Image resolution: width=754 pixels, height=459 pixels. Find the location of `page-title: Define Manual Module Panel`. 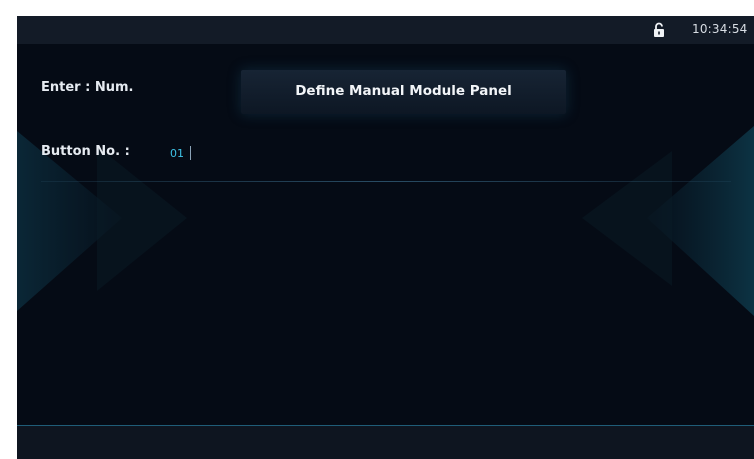

page-title: Define Manual Module Panel is located at coordinates (403, 91).